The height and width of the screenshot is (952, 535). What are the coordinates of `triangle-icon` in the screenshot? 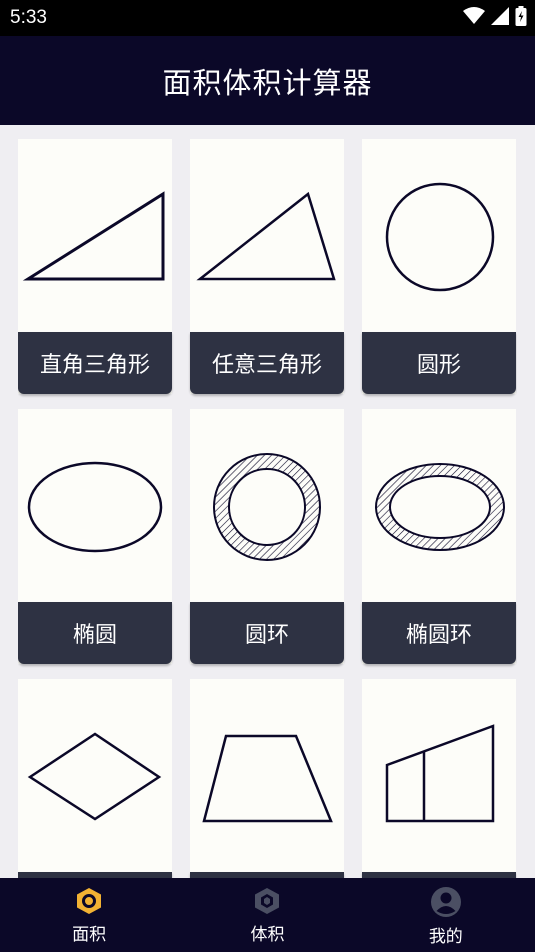 It's located at (266, 236).